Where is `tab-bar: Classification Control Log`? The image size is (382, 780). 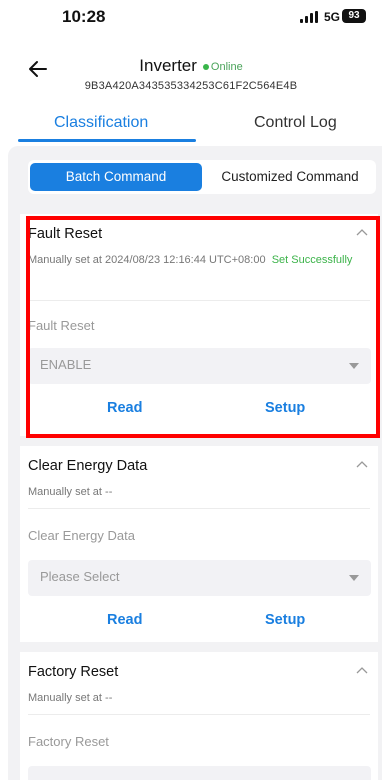 tab-bar: Classification Control Log is located at coordinates (191, 125).